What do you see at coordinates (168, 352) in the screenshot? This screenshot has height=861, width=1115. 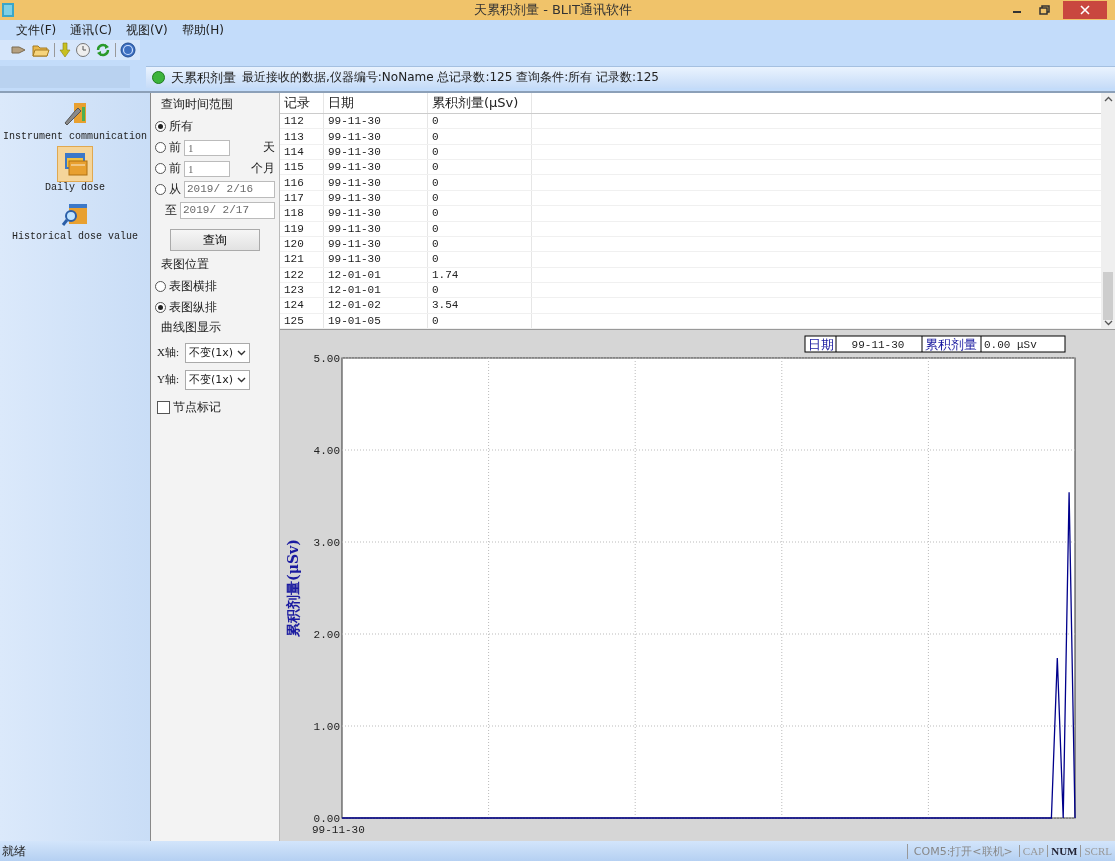 I see `axis-label: X轴:` at bounding box center [168, 352].